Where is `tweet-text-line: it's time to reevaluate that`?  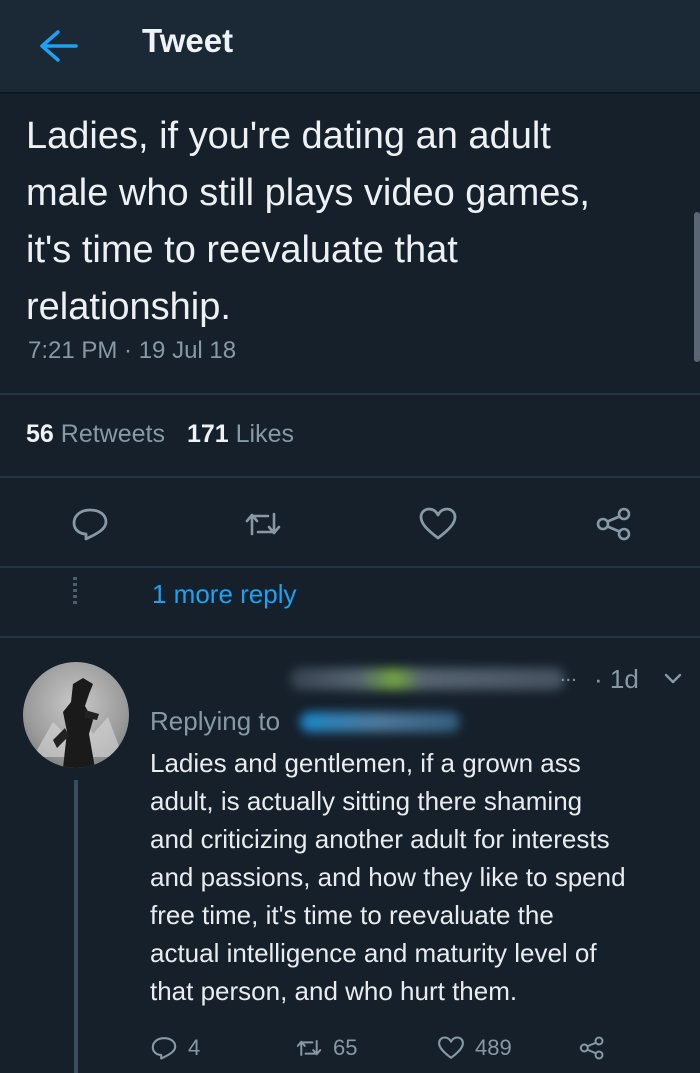
tweet-text-line: it's time to reevaluate that is located at coordinates (242, 250).